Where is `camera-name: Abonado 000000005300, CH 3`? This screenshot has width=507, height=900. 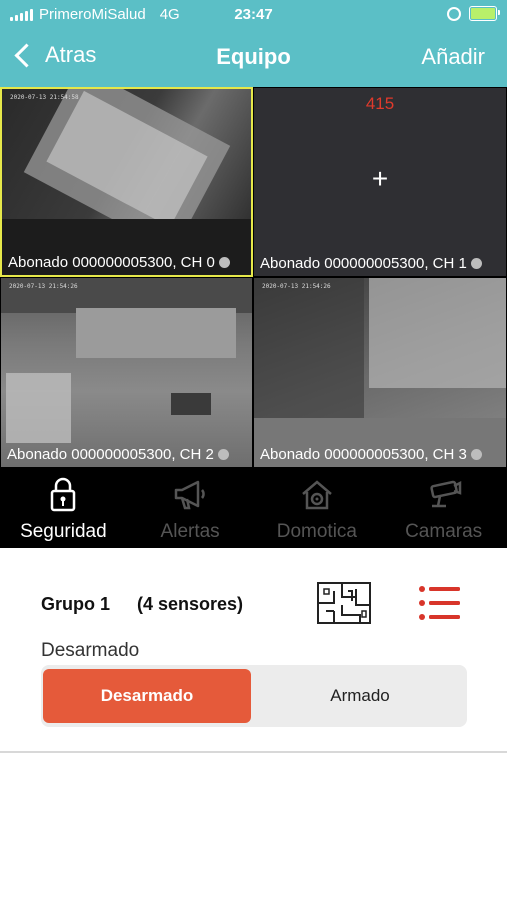 camera-name: Abonado 000000005300, CH 3 is located at coordinates (363, 454).